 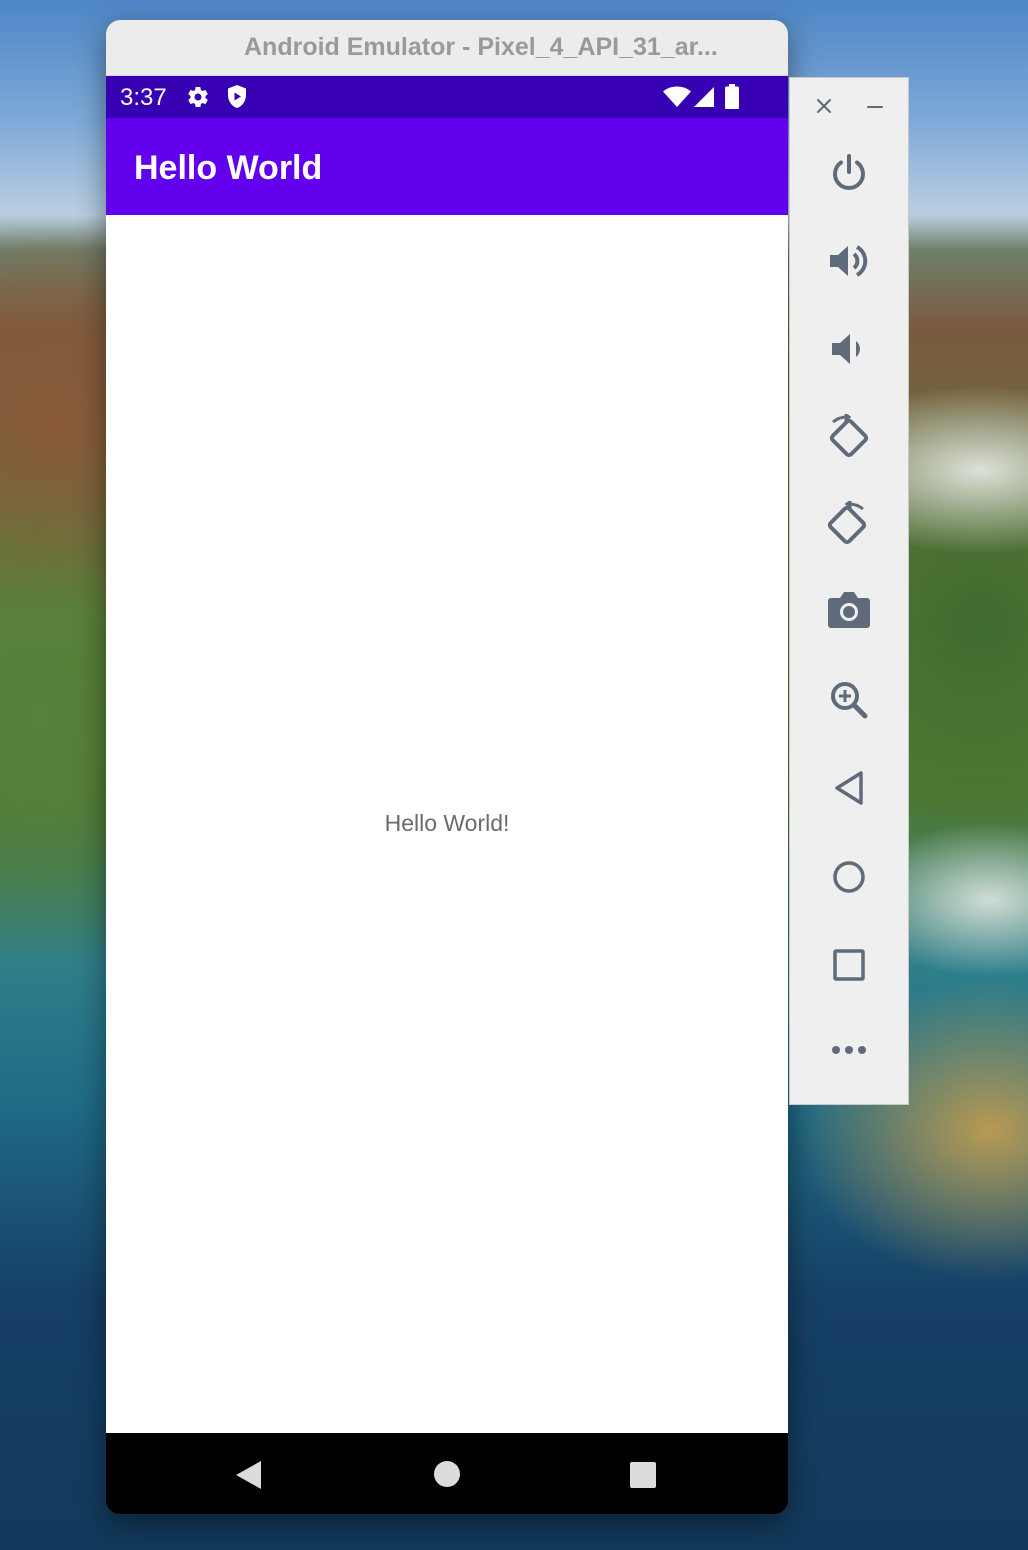 I want to click on rotate-left-icon, so click(x=849, y=438).